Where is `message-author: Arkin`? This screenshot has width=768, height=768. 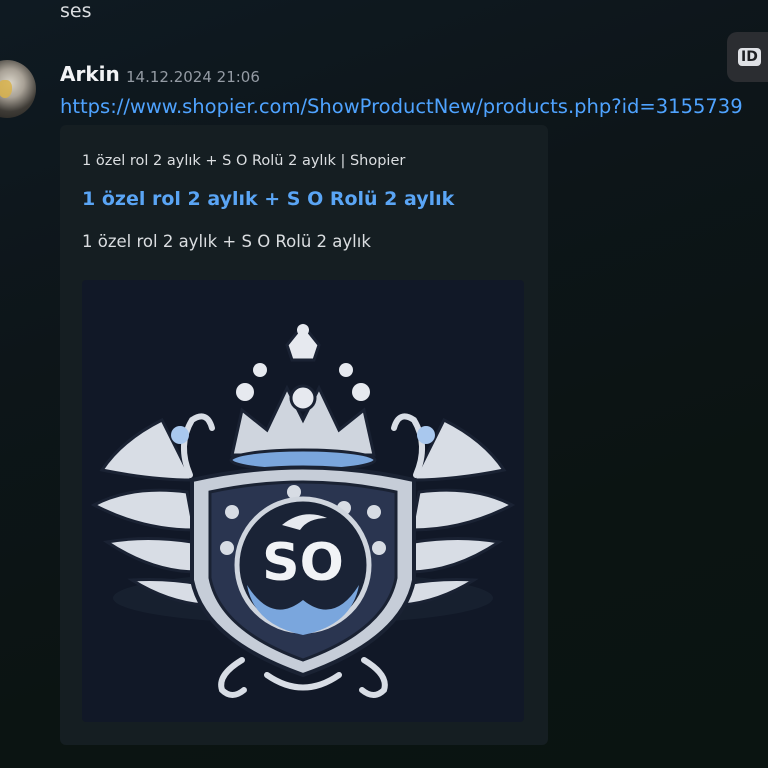
message-author: Arkin is located at coordinates (90, 74).